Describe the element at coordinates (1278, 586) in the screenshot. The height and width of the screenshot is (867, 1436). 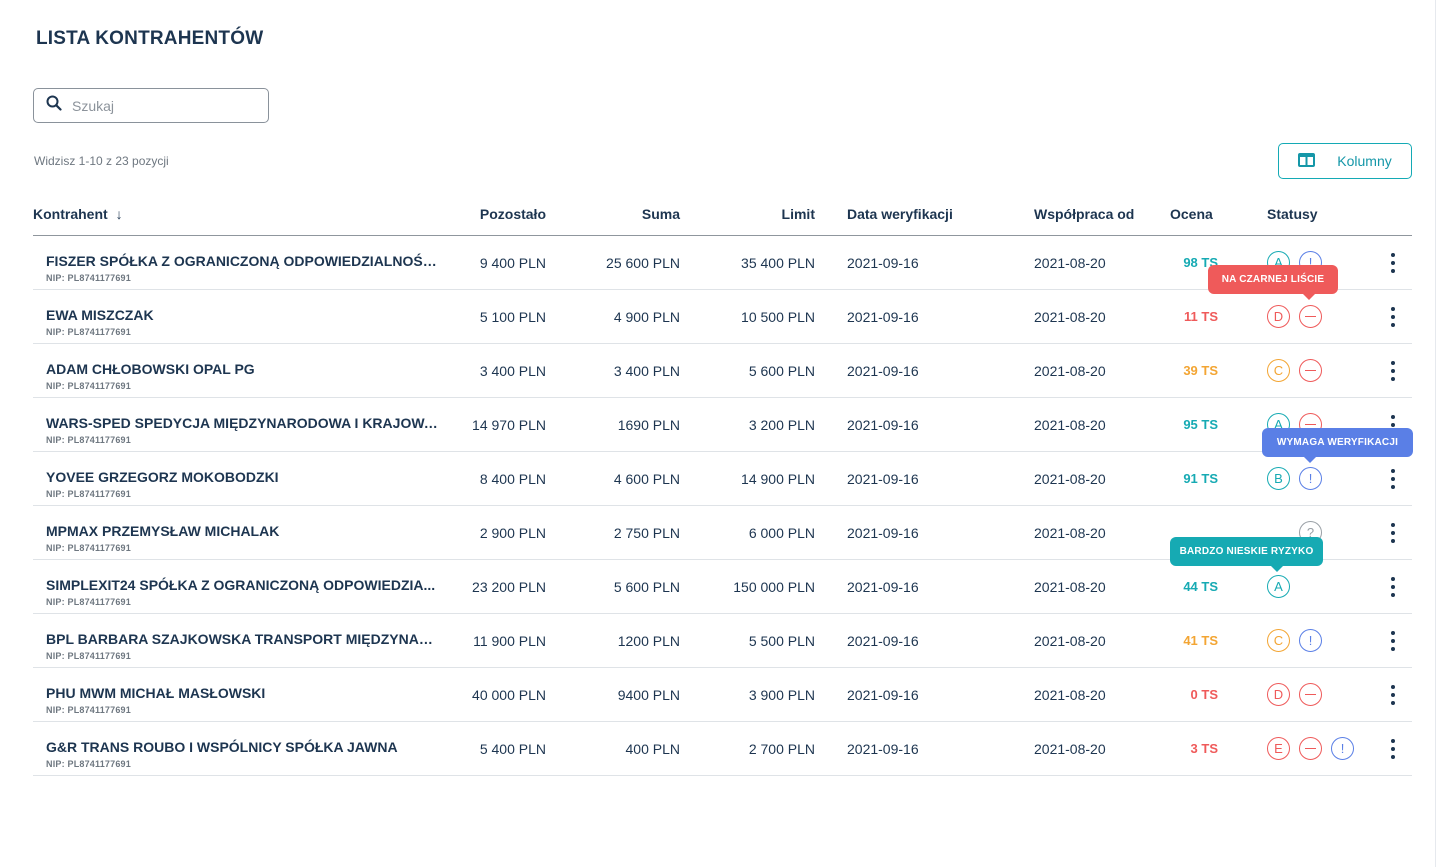
I see `grade-badge: A` at that location.